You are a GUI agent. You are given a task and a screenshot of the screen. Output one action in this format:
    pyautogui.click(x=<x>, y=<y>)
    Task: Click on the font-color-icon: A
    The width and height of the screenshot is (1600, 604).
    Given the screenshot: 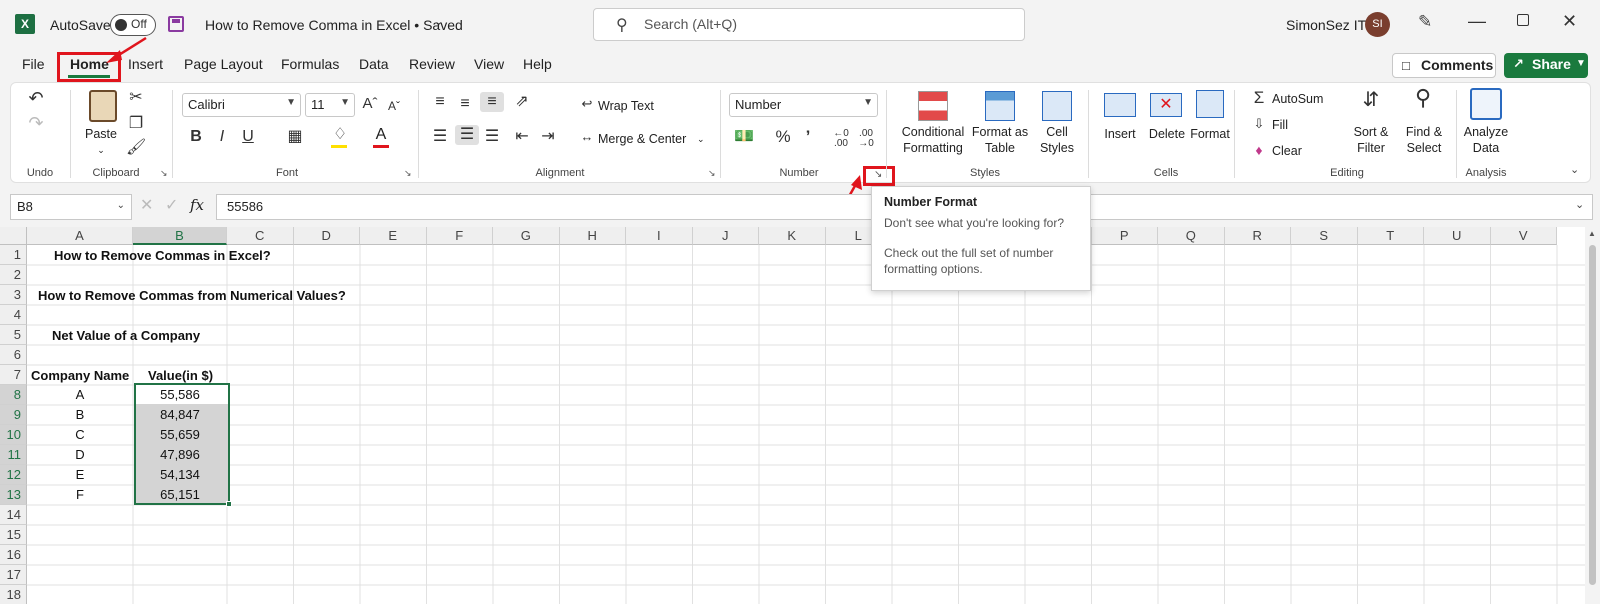 What is the action you would take?
    pyautogui.click(x=381, y=135)
    